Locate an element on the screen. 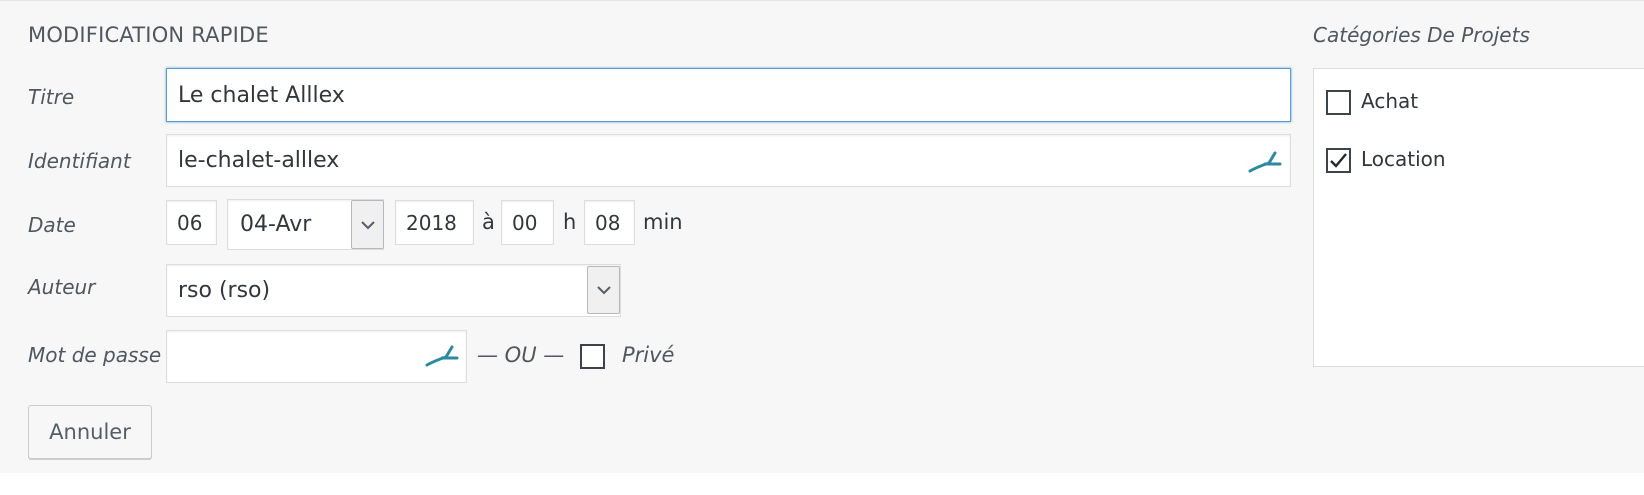 The width and height of the screenshot is (1644, 495). year-value: 2018 is located at coordinates (431, 222).